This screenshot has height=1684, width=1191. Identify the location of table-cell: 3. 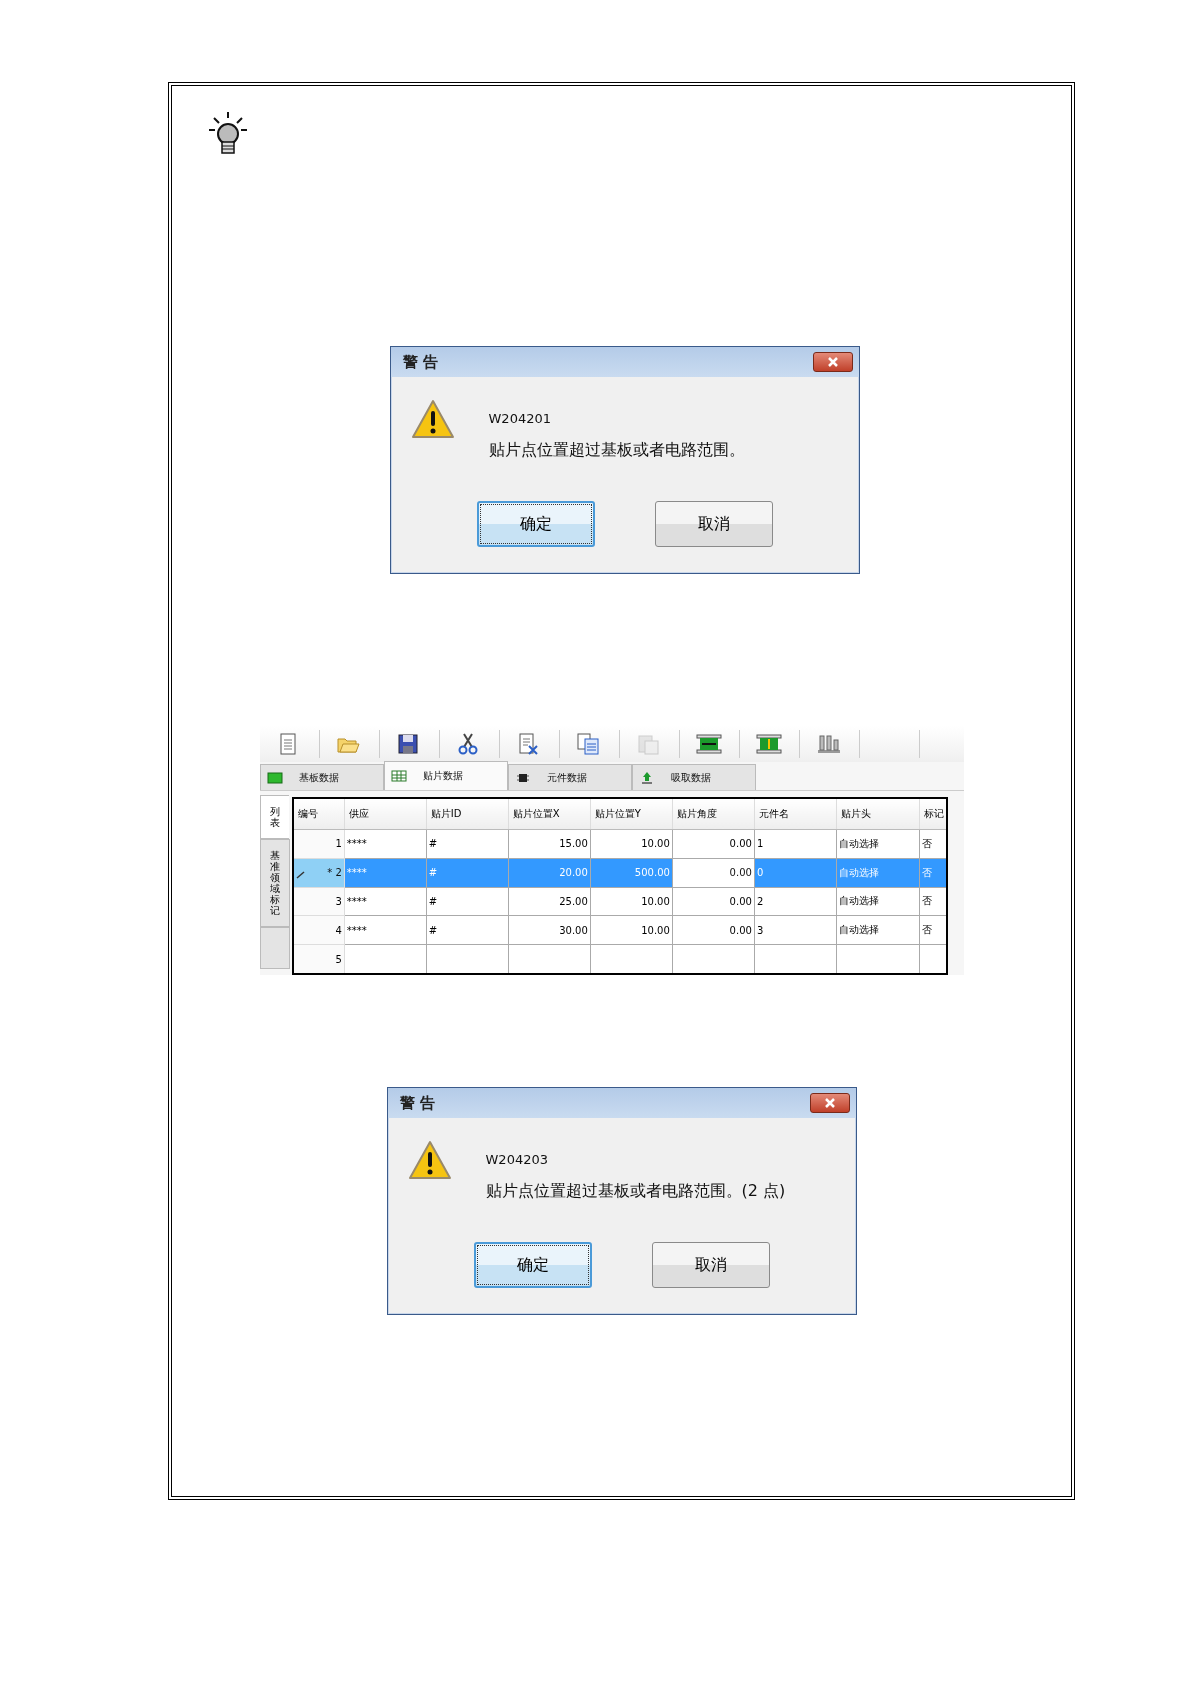
(795, 930).